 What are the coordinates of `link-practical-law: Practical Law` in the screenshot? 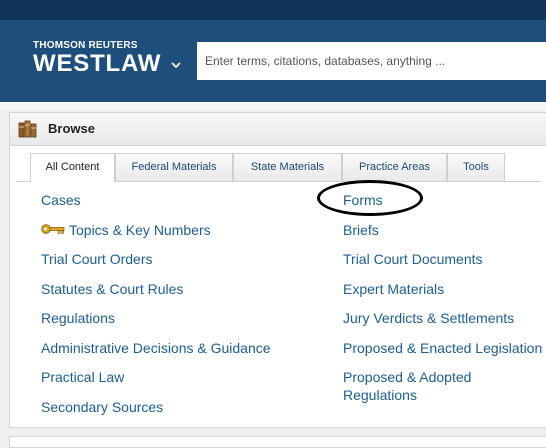 It's located at (82, 377).